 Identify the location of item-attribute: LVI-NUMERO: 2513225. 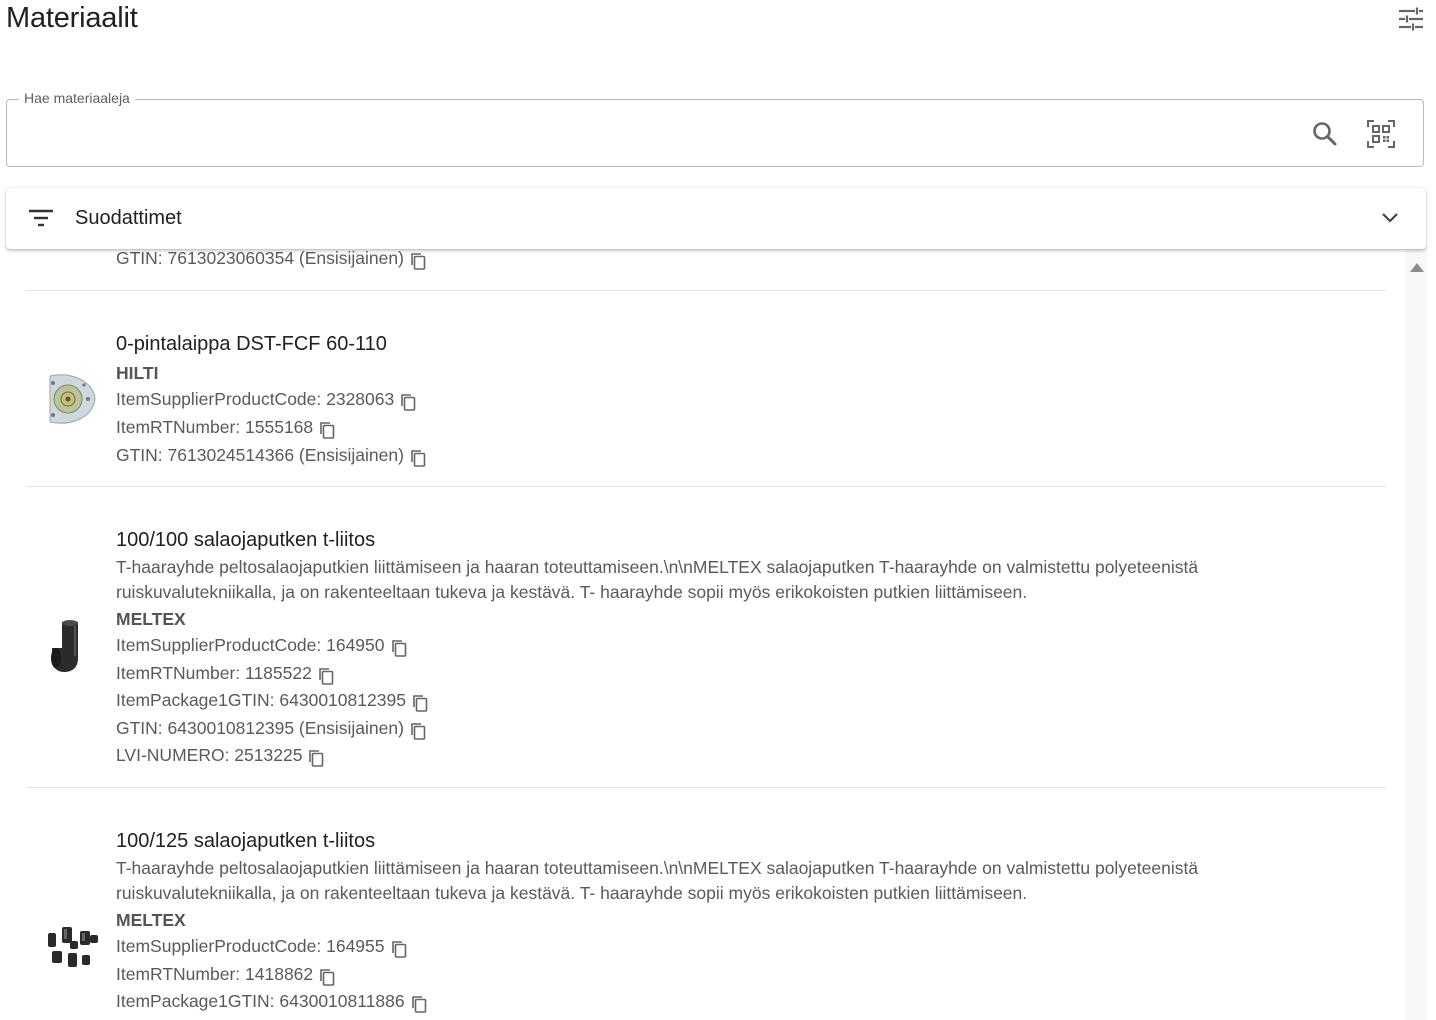
(220, 756).